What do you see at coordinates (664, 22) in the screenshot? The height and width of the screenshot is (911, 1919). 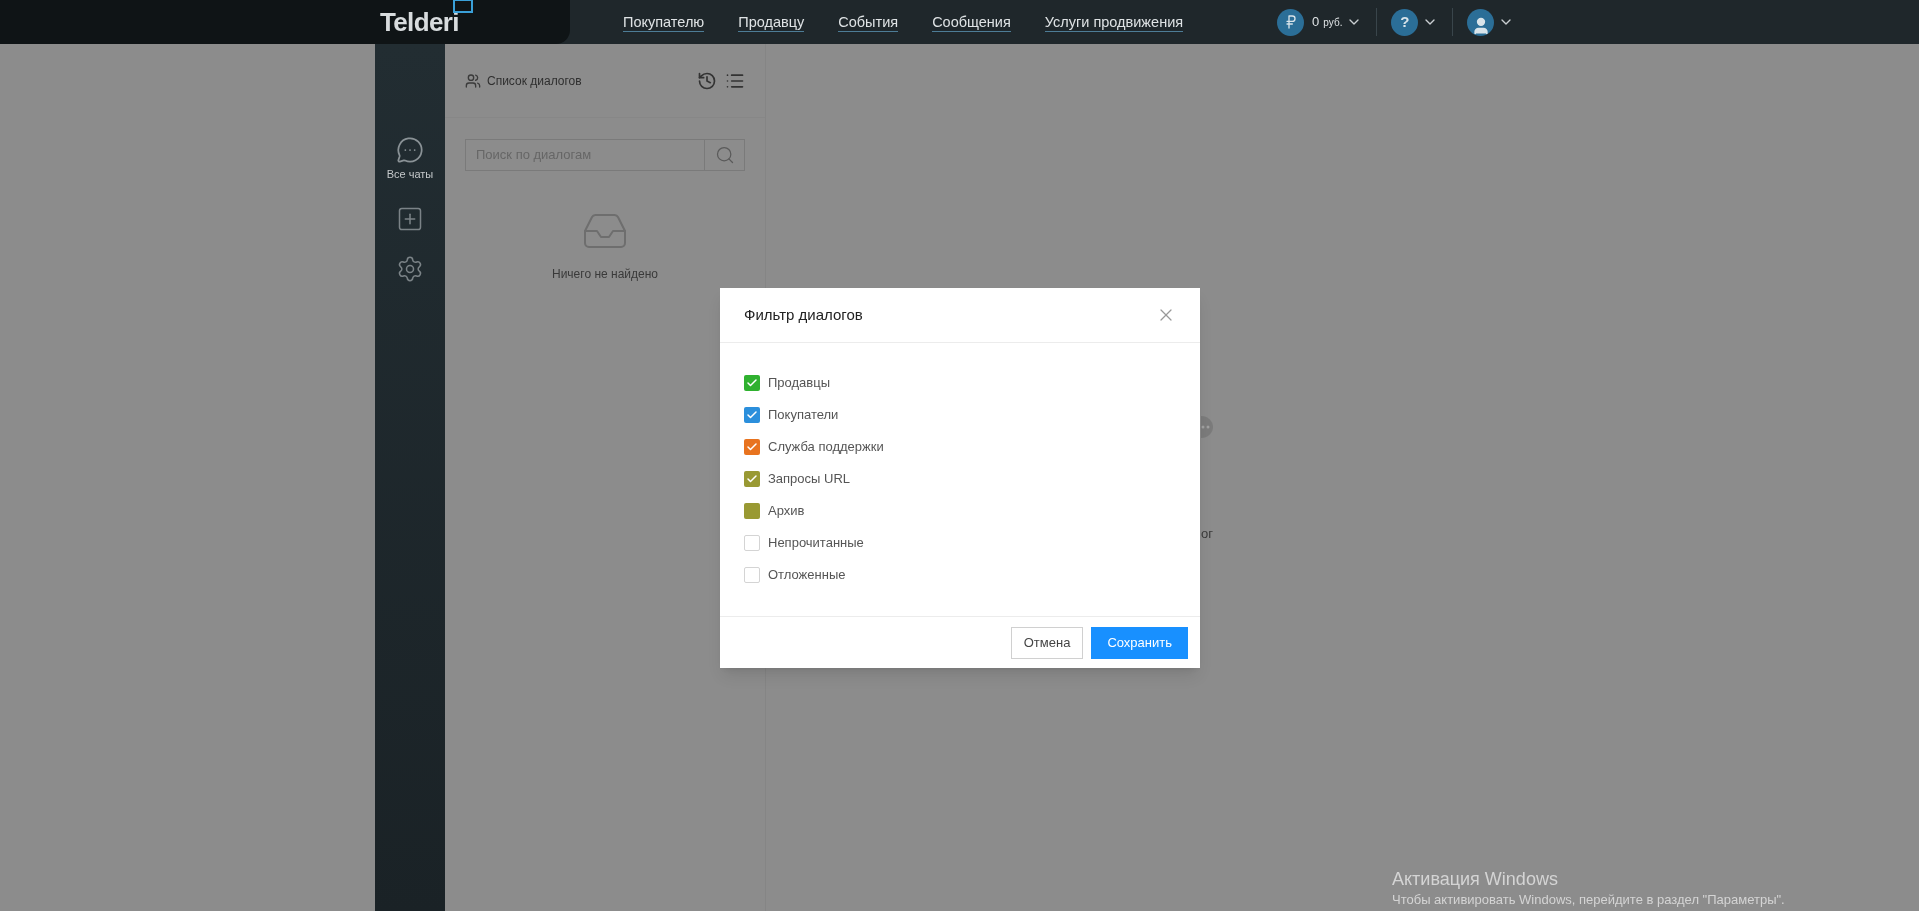 I see `nav-link: Покупателю` at bounding box center [664, 22].